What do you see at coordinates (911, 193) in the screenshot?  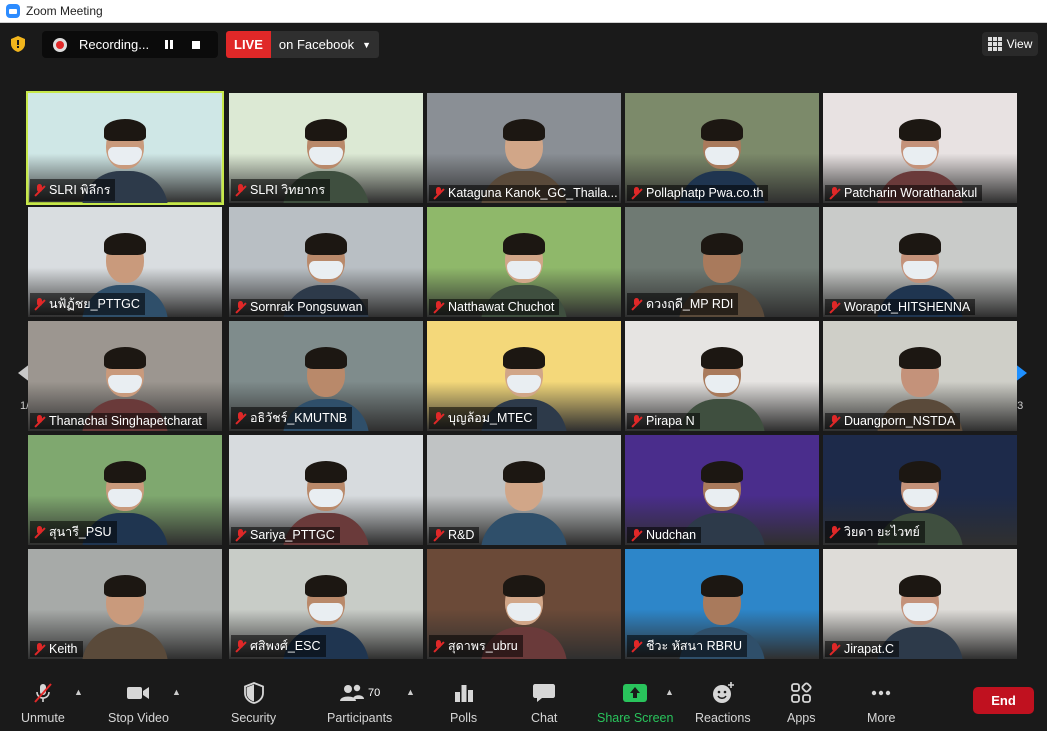 I see `participant-name: Patcharin Worathanakul` at bounding box center [911, 193].